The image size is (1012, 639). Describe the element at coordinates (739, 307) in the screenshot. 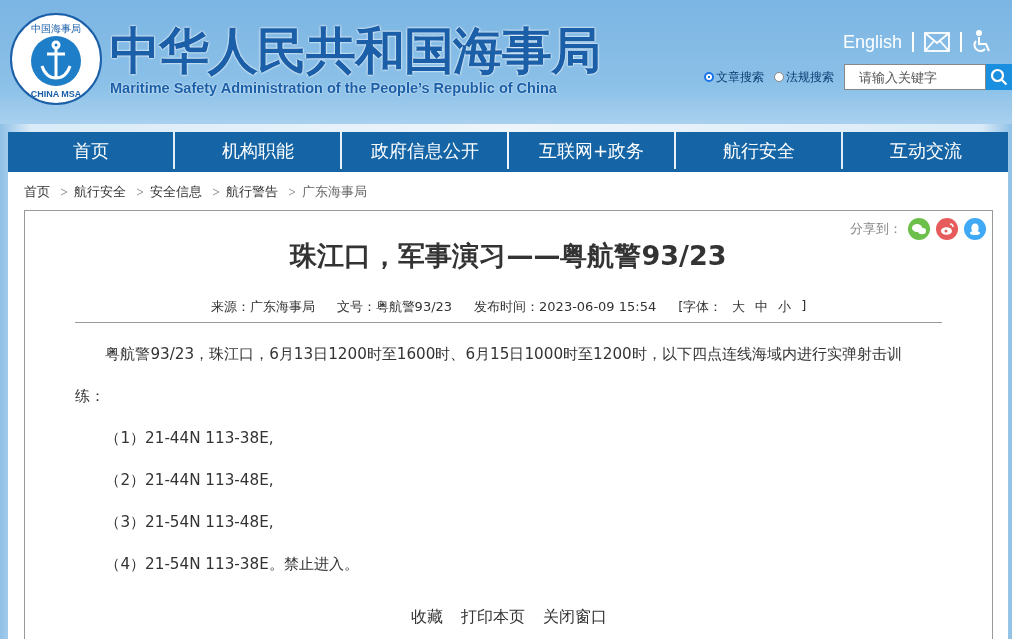

I see `font-size-option: 大` at that location.